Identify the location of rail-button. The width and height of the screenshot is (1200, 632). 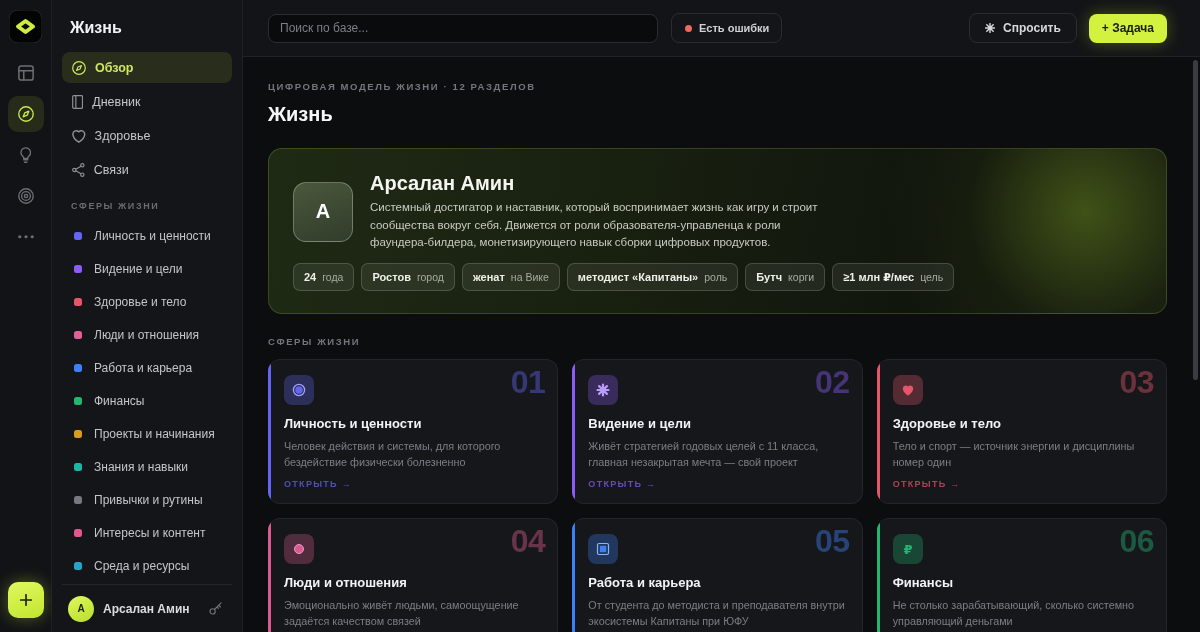
(25, 114).